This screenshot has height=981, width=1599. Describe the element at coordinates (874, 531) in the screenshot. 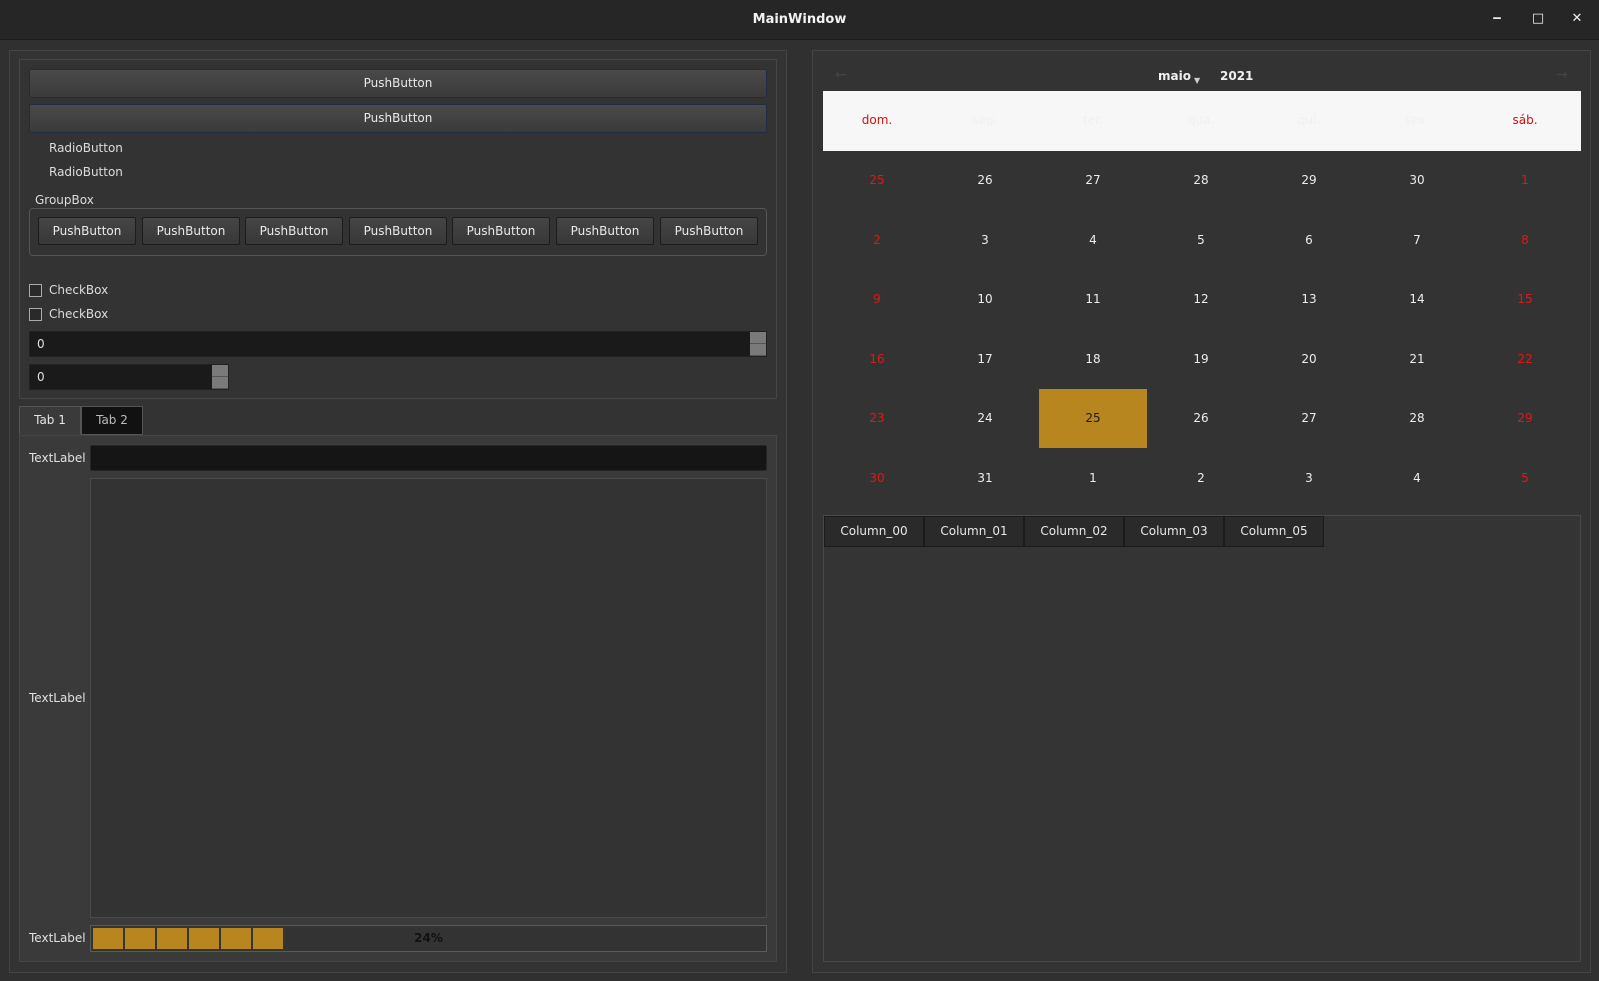

I see `column-header: Column_00` at that location.